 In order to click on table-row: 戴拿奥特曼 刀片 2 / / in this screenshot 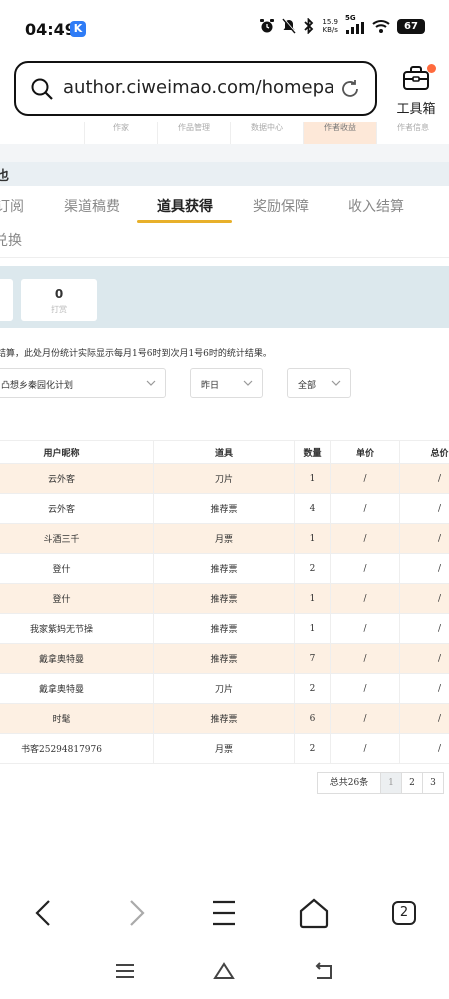, I will do `click(224, 689)`.